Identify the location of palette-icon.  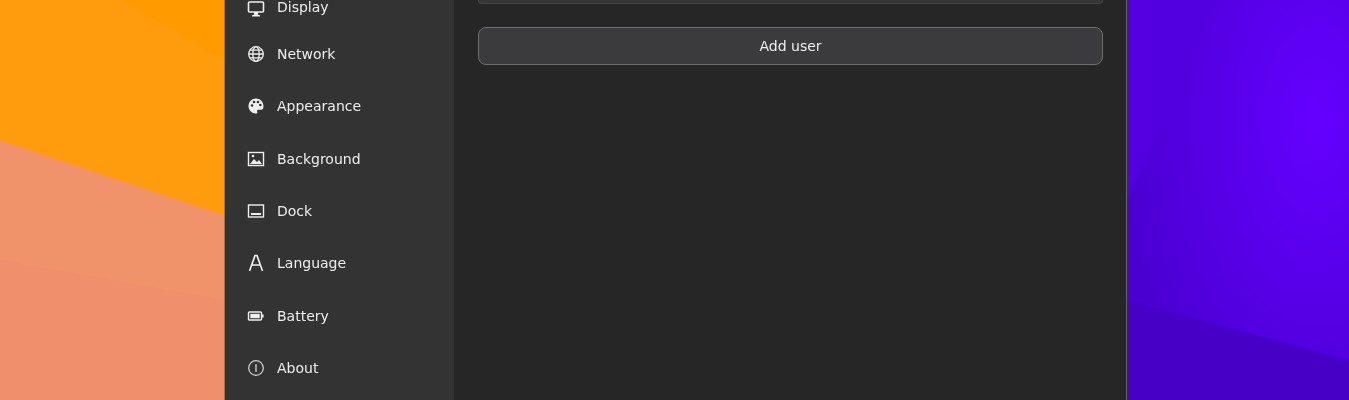
(256, 106).